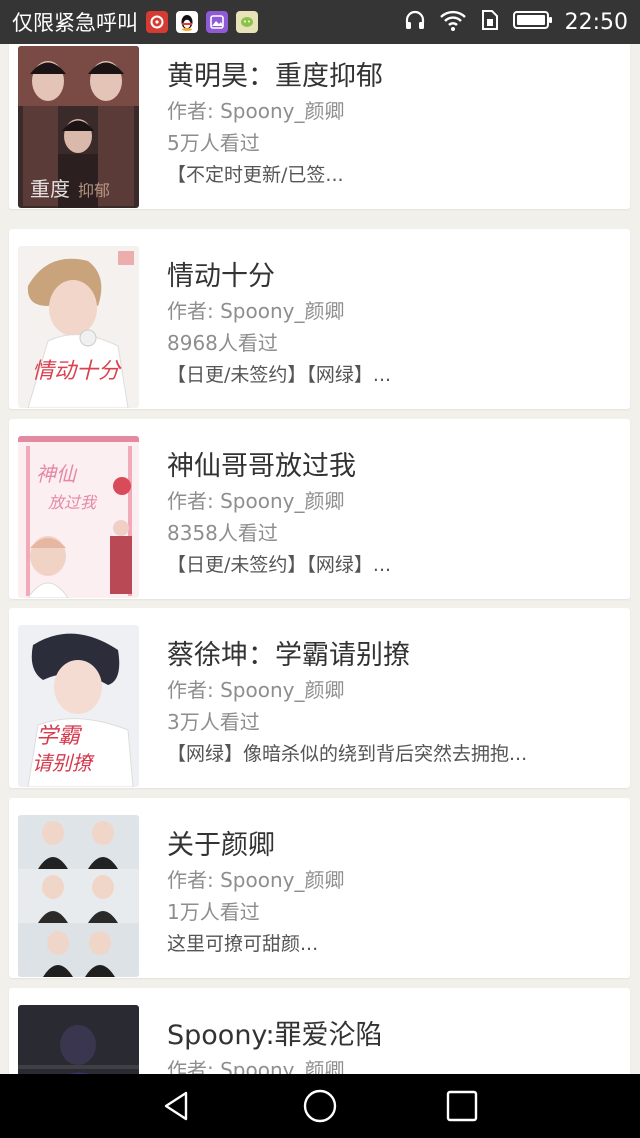  What do you see at coordinates (320, 22) in the screenshot?
I see `status-bar: 仅限紧急呼叫 22:50` at bounding box center [320, 22].